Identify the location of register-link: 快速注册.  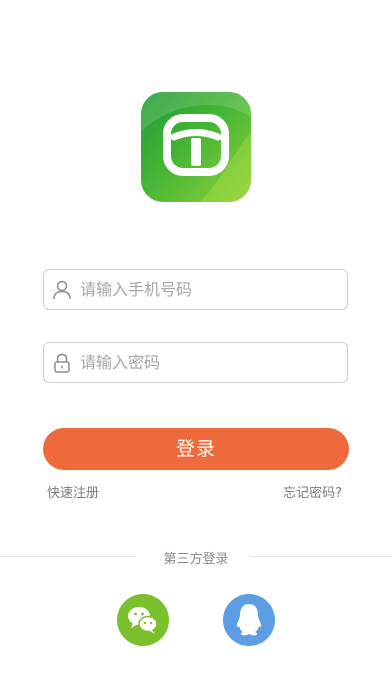
(73, 491).